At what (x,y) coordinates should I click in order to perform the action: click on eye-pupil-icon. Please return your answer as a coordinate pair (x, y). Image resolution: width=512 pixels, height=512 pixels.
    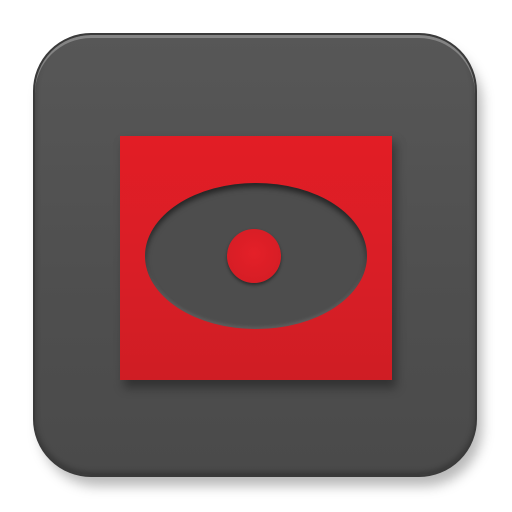
    Looking at the image, I should click on (254, 256).